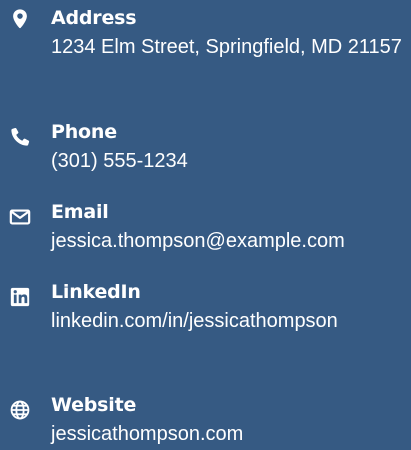 The width and height of the screenshot is (411, 450). Describe the element at coordinates (226, 47) in the screenshot. I see `address-value: 1234 Elm Street, Springfield, MD 21157` at that location.